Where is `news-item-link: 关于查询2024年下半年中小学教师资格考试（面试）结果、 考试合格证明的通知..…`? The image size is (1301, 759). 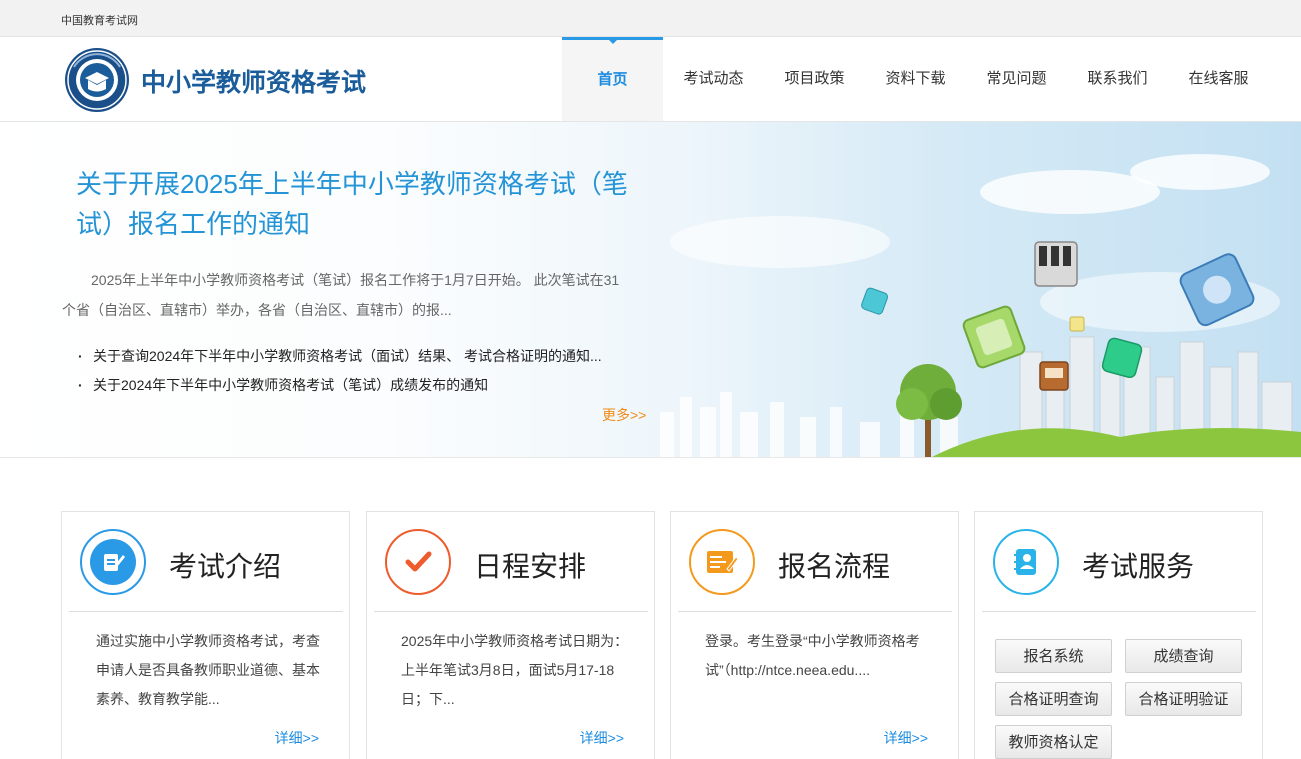 news-item-link: 关于查询2024年下半年中小学教师资格考试（面试）结果、 考试合格证明的通知..… is located at coordinates (340, 356).